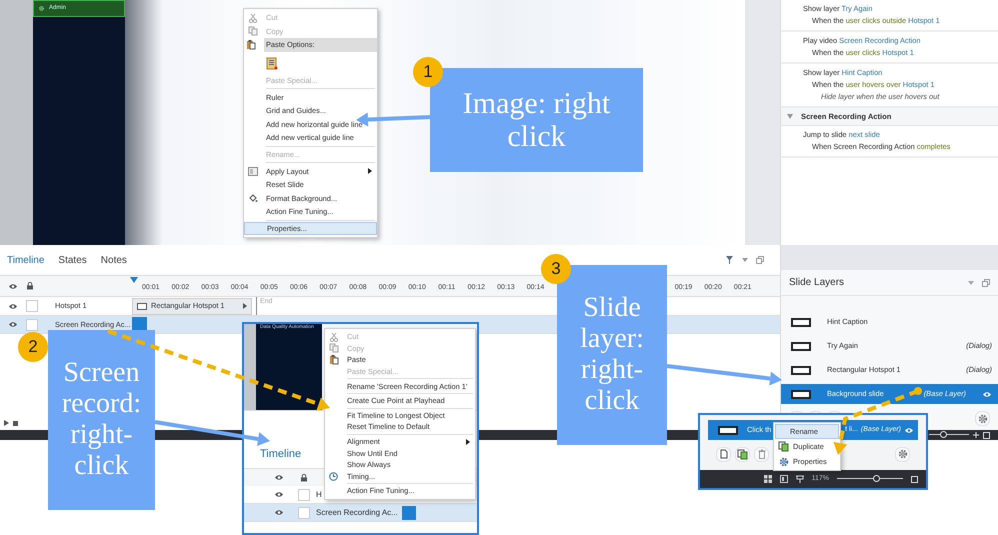  Describe the element at coordinates (409, 513) in the screenshot. I see `clip-block` at that location.